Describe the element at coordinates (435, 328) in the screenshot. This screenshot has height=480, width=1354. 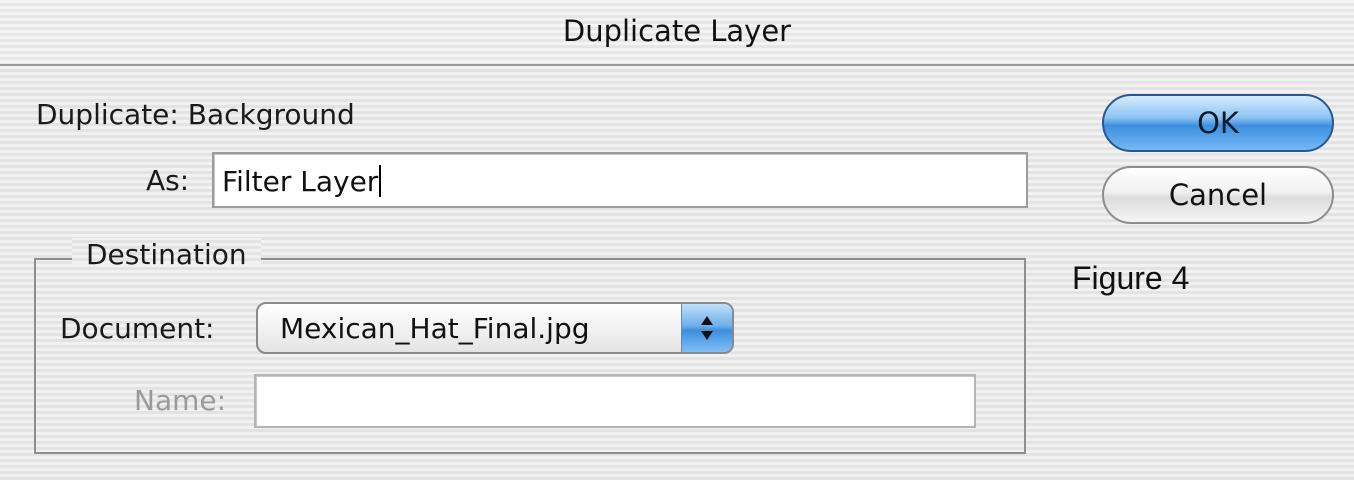
I see `document-popup-value: Mexican_Hat_Final.jpg` at that location.